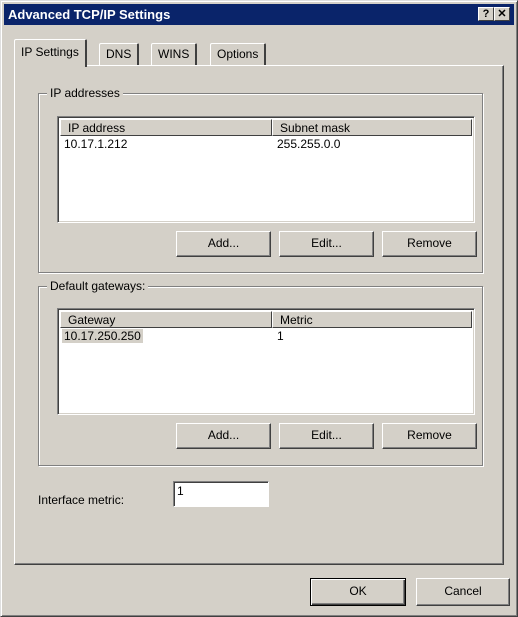  Describe the element at coordinates (502, 14) in the screenshot. I see `close-button: ✕` at that location.